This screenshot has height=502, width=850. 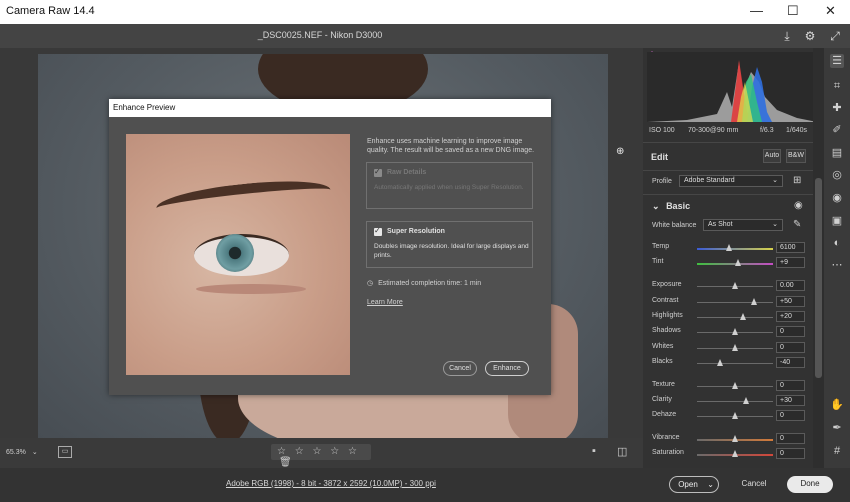 I want to click on star-rating: ☆ ☆ ☆ ☆ ☆ 🗑, so click(x=321, y=456).